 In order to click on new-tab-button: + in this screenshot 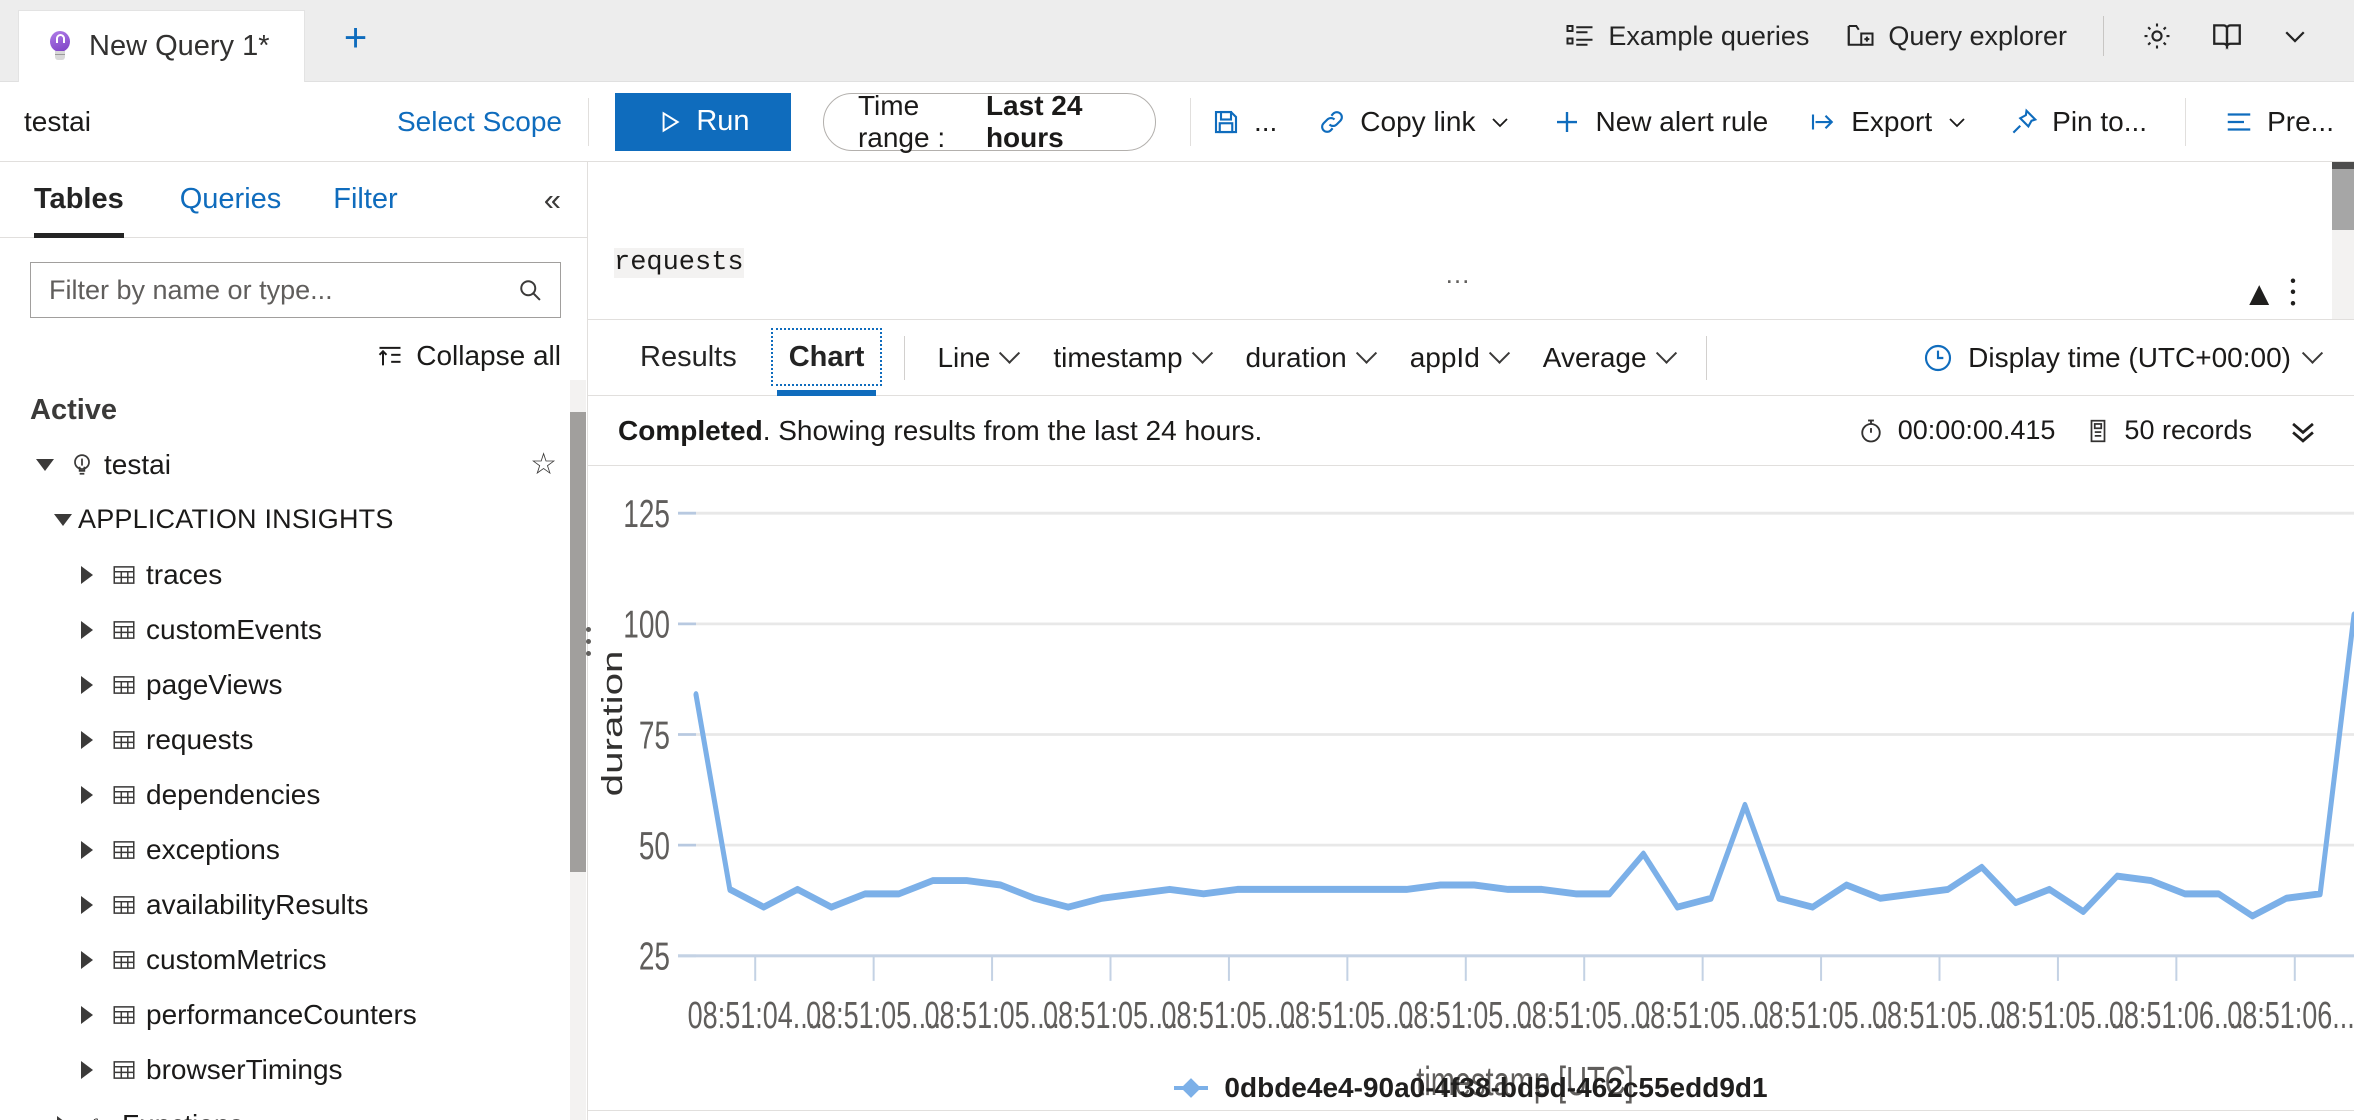, I will do `click(356, 38)`.